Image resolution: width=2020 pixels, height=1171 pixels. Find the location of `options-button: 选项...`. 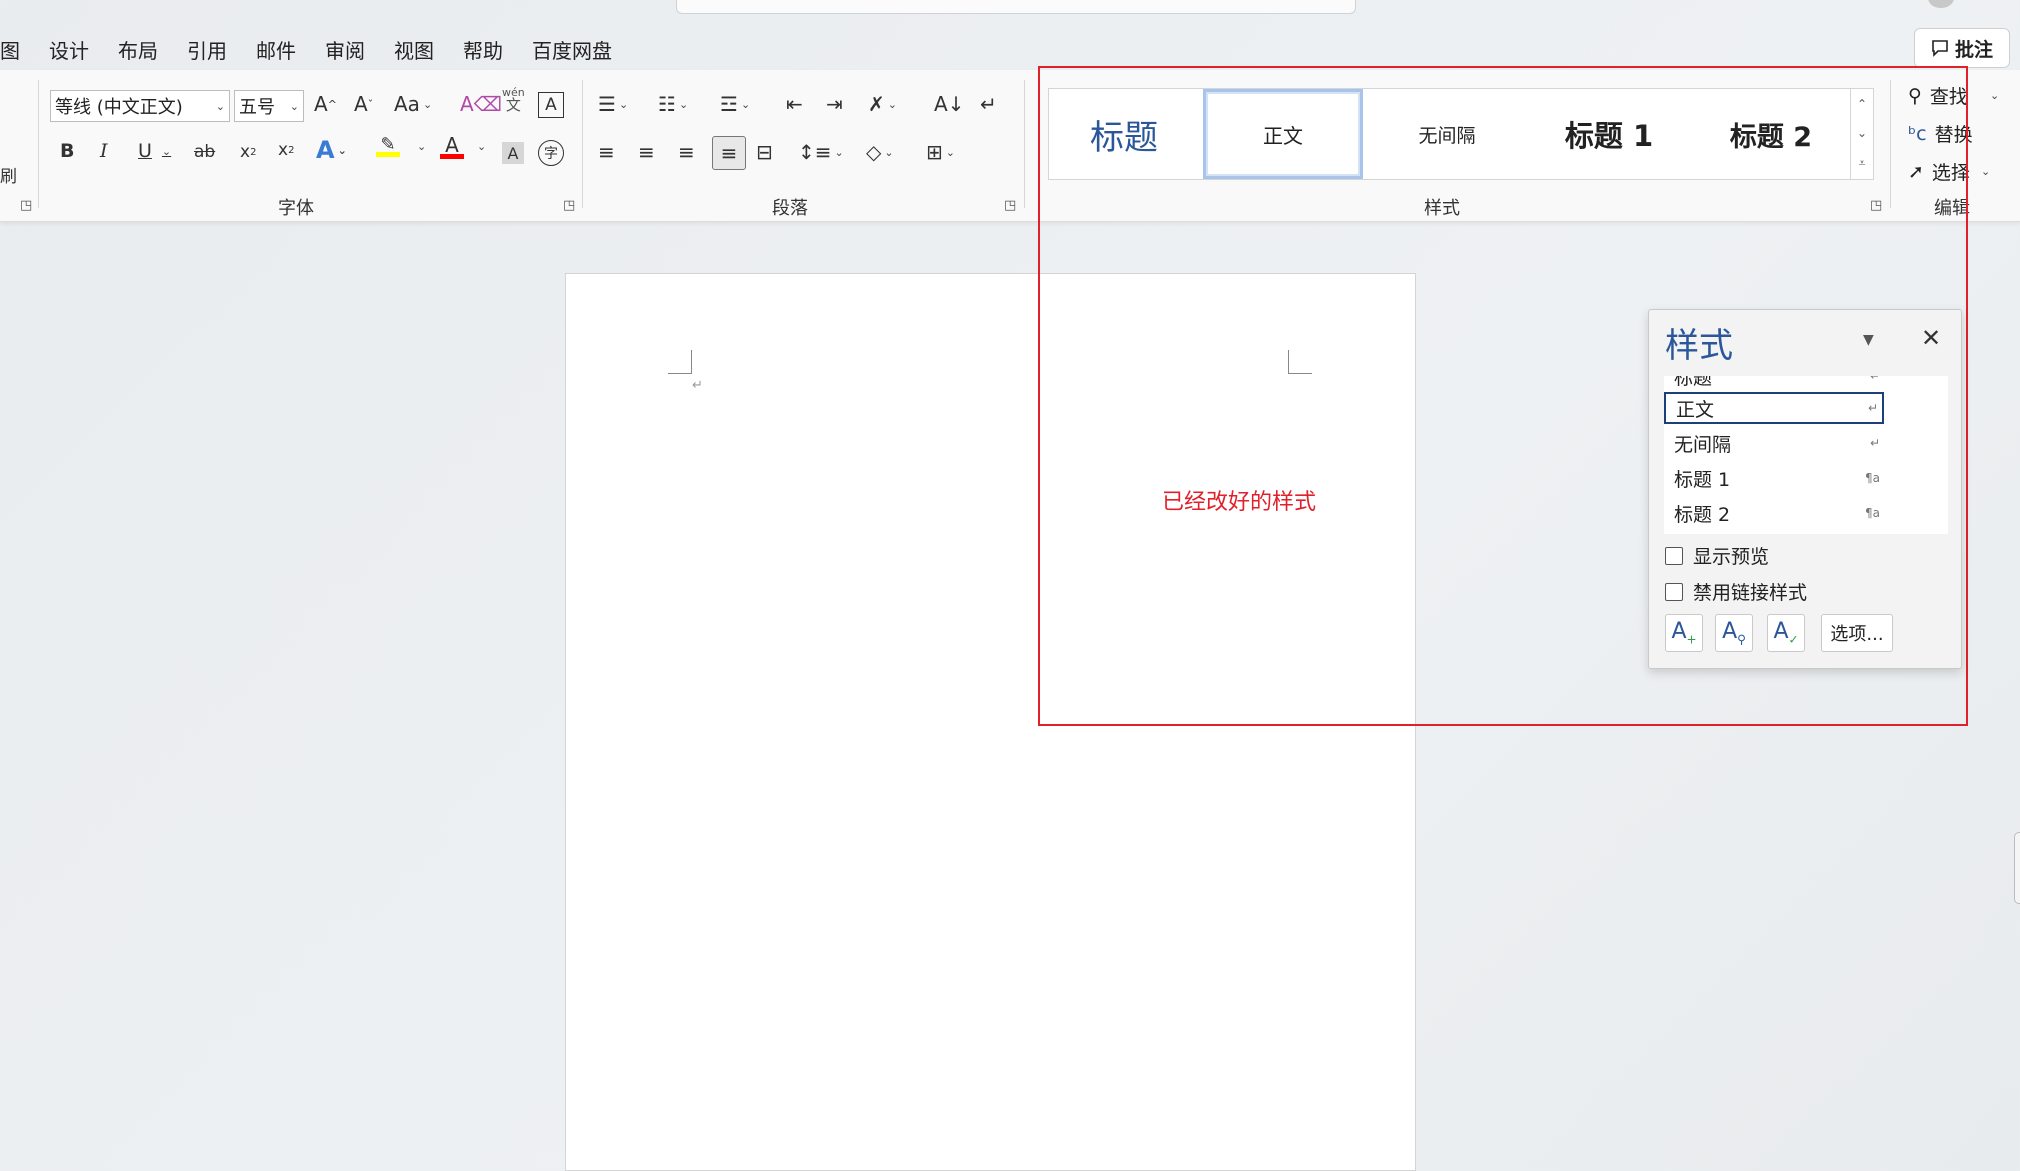

options-button: 选项... is located at coordinates (1857, 633).